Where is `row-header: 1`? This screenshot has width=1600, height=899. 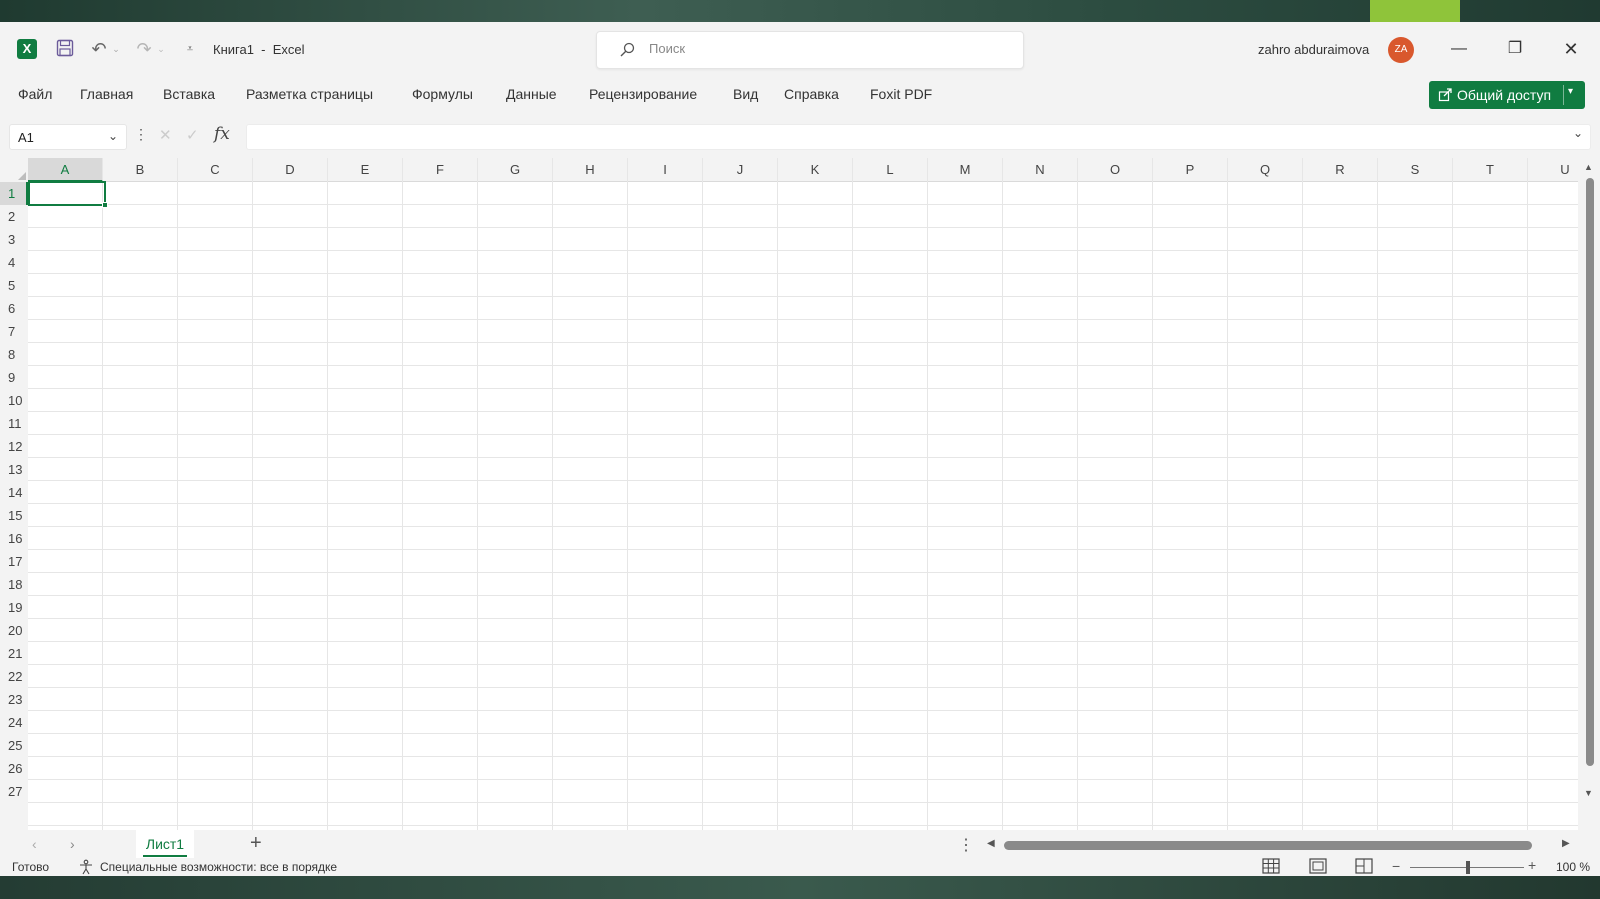
row-header: 1 is located at coordinates (14, 193).